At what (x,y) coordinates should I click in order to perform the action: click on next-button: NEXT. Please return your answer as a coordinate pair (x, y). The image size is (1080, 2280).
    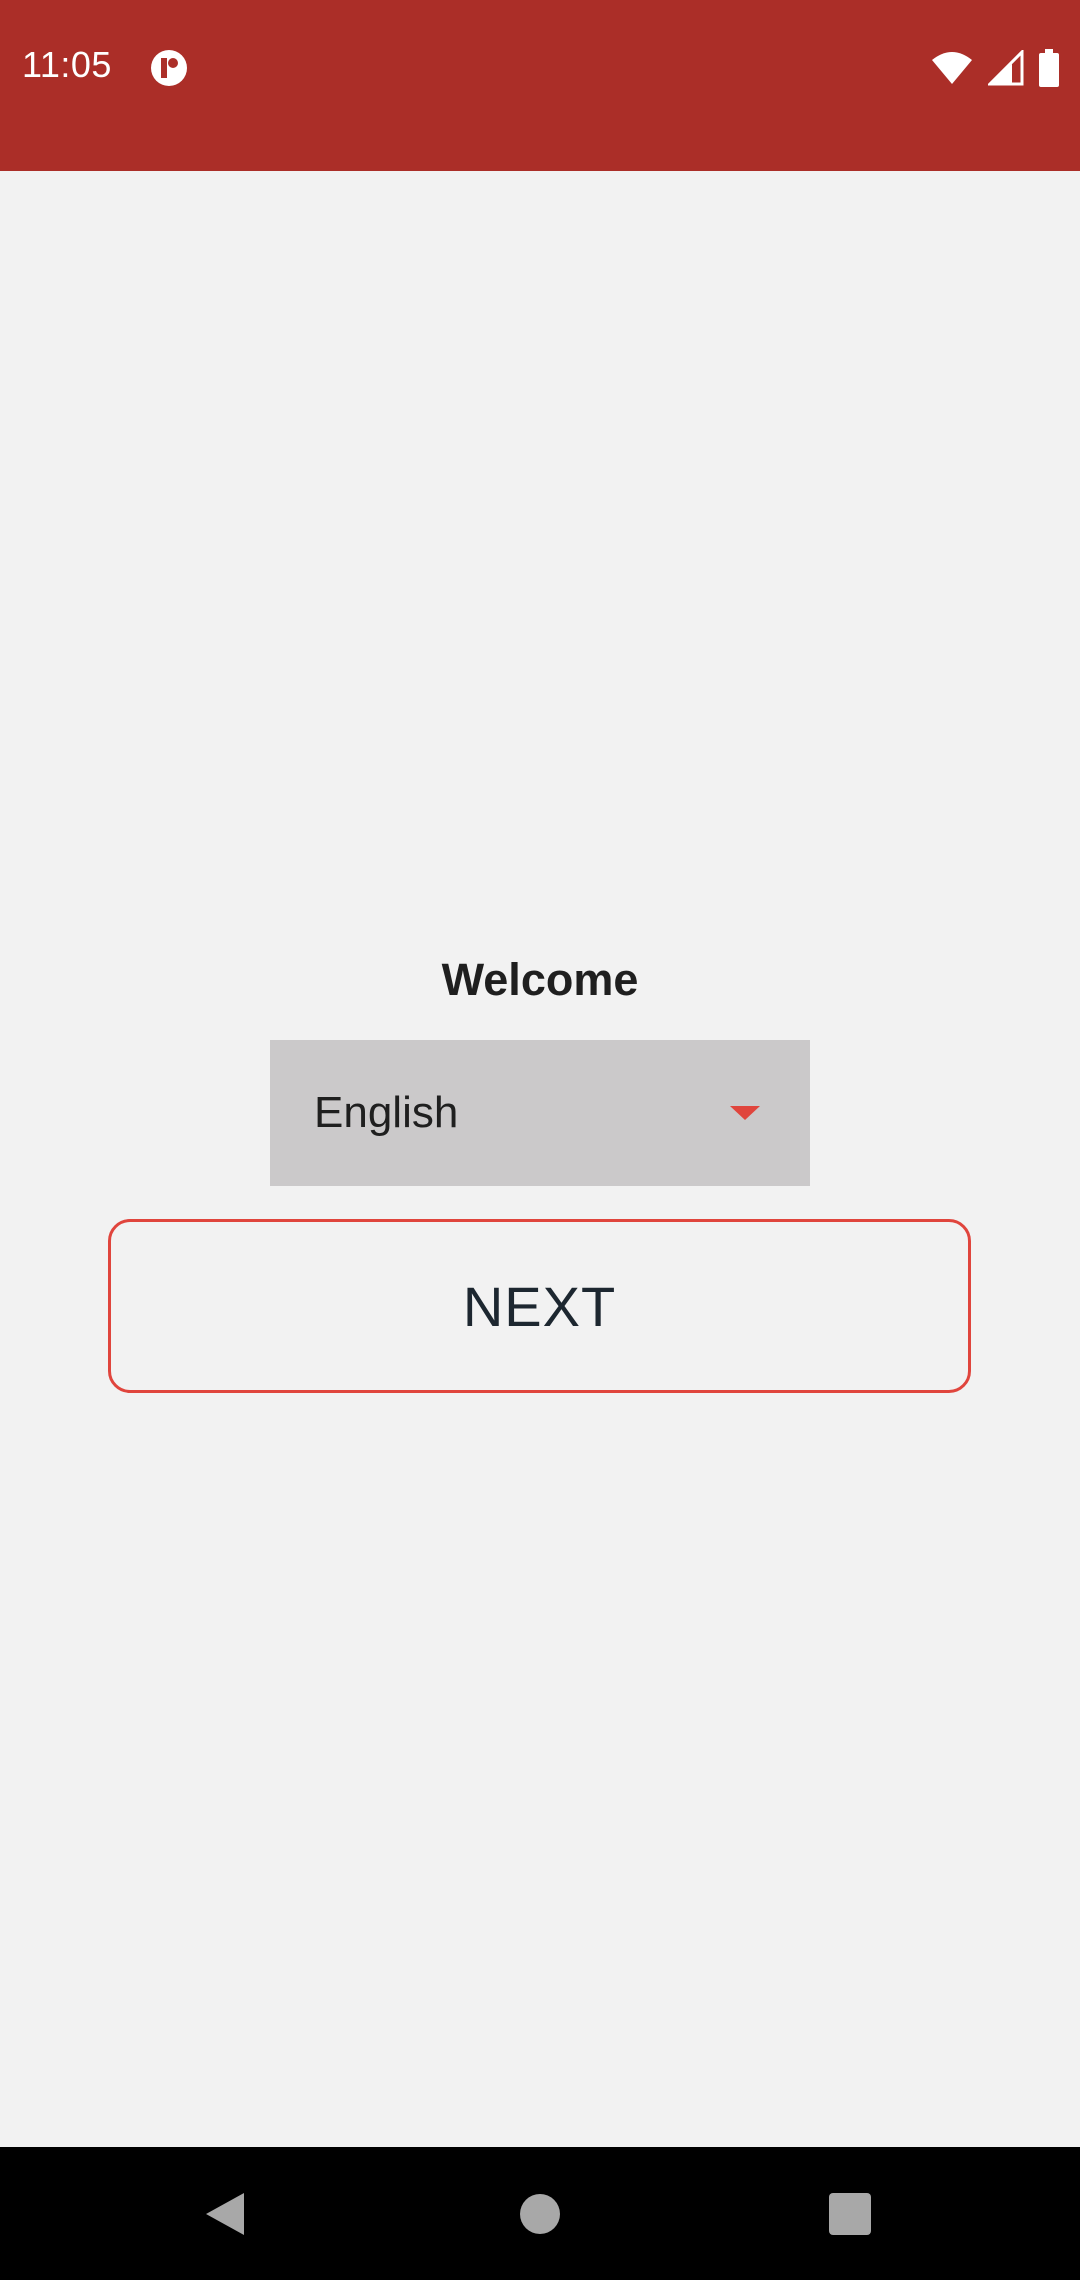
    Looking at the image, I should click on (539, 1306).